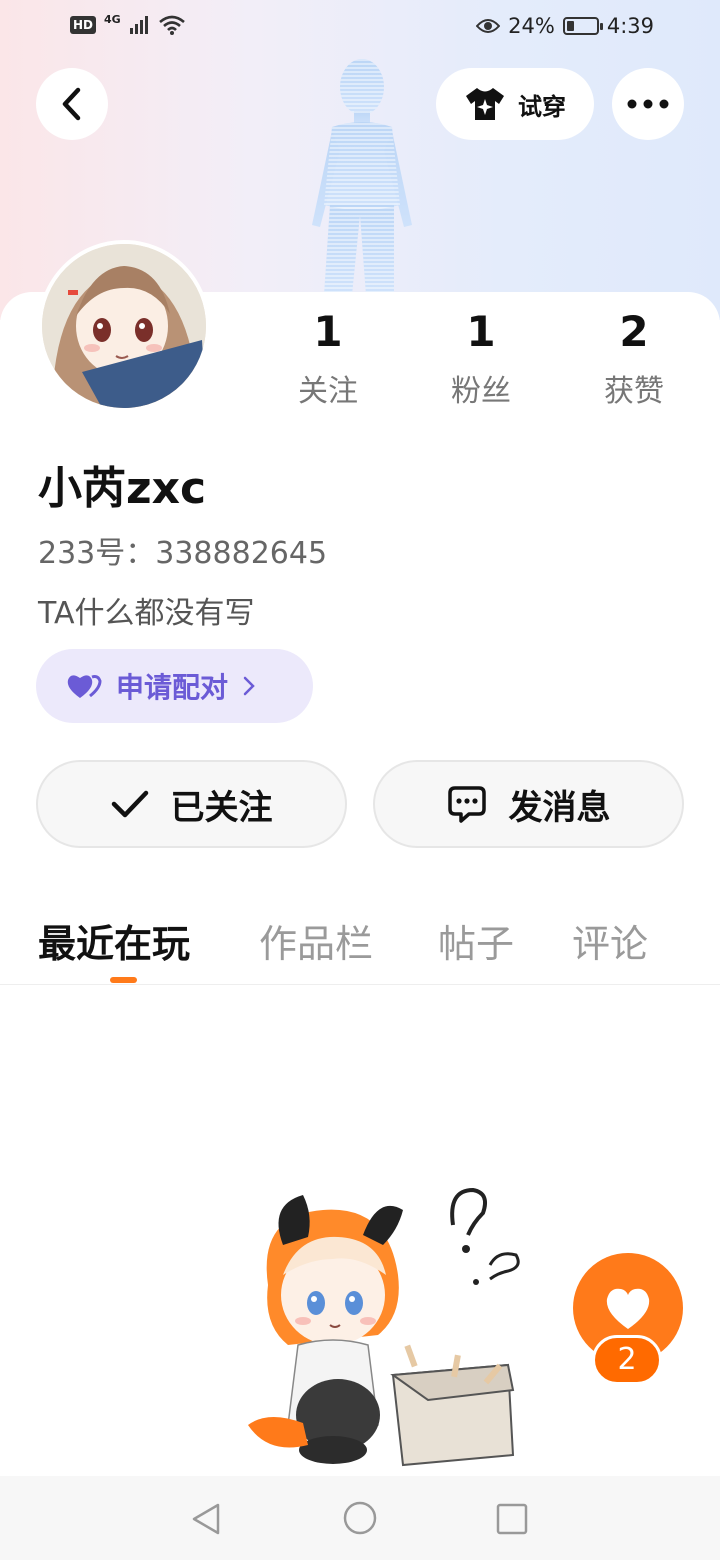 The image size is (720, 1560). What do you see at coordinates (114, 940) in the screenshot?
I see `tab-recently-played: 最近在玩` at bounding box center [114, 940].